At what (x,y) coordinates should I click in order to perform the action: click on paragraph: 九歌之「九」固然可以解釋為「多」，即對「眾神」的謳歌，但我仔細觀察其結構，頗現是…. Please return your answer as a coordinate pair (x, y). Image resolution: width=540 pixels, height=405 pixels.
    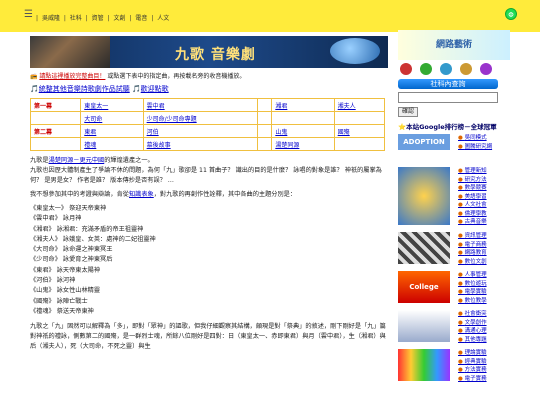
    Looking at the image, I should click on (208, 337).